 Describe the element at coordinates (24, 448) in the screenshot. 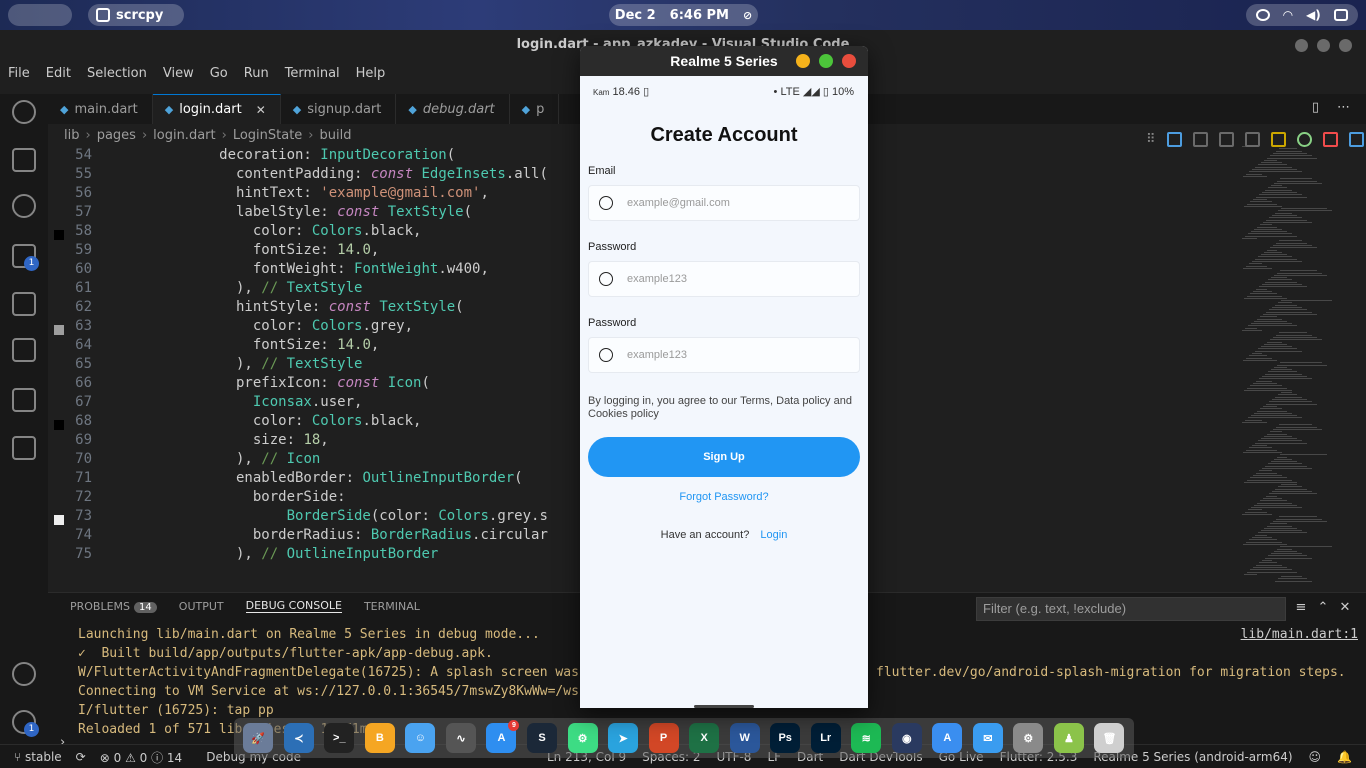

I see `flutter-icon` at that location.